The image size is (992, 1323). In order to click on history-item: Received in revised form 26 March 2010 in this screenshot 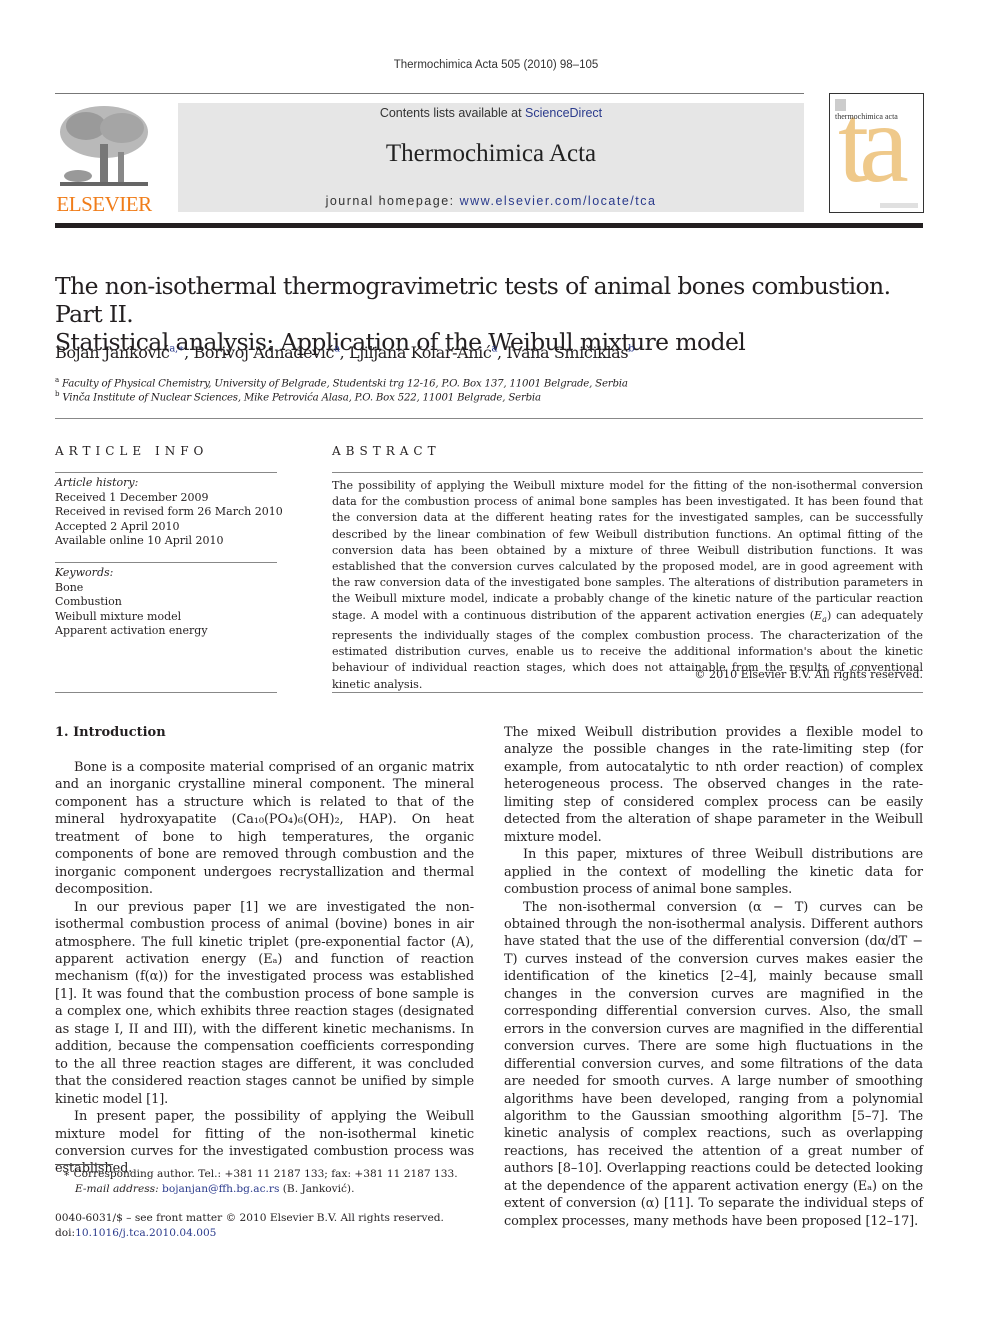, I will do `click(169, 511)`.